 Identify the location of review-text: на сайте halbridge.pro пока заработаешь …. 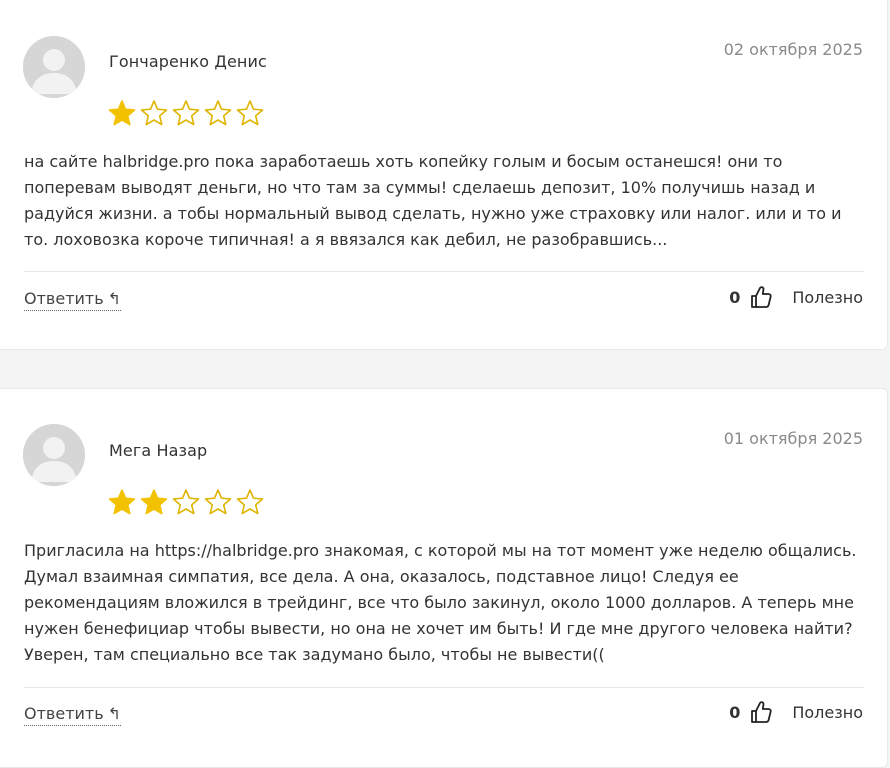
(433, 200).